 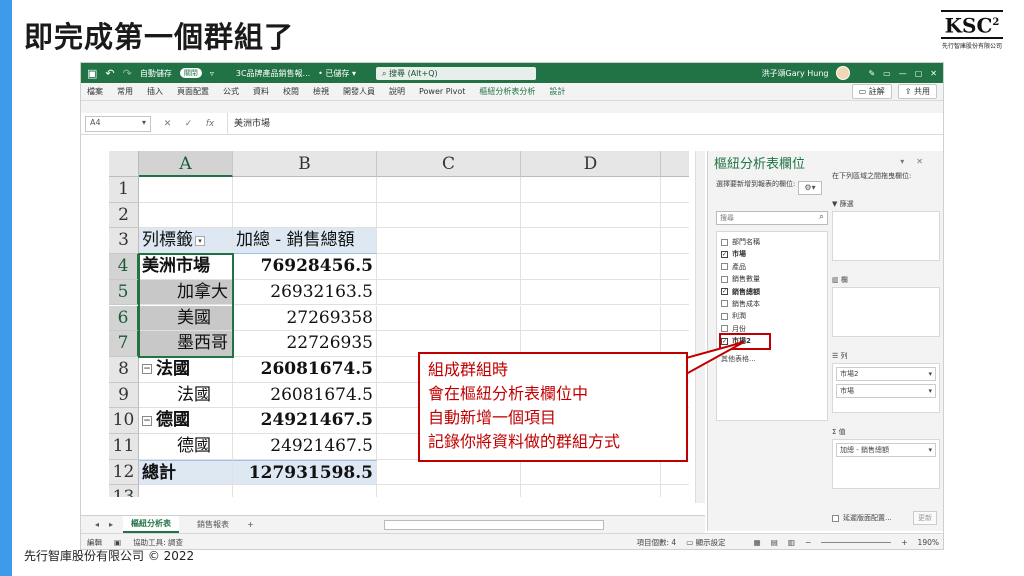 What do you see at coordinates (200, 240) in the screenshot?
I see `filter-dropdown-icon: ▾` at bounding box center [200, 240].